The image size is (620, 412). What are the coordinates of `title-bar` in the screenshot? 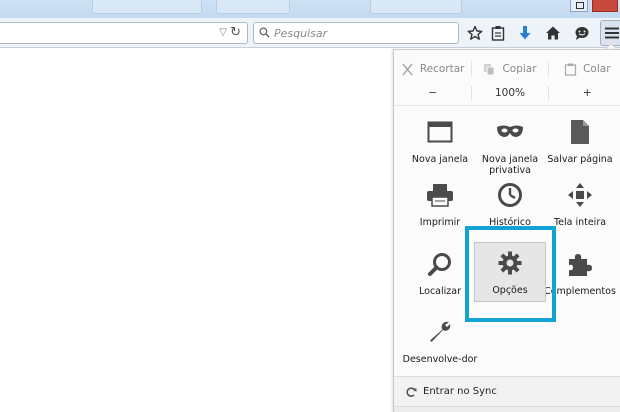 It's located at (310, 9).